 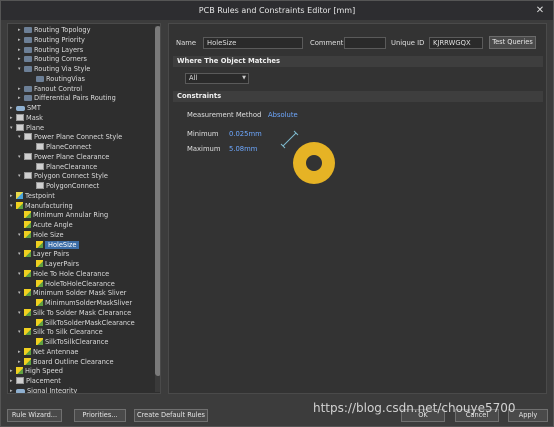 What do you see at coordinates (60, 147) in the screenshot?
I see `tree-item: PlaneConnect` at bounding box center [60, 147].